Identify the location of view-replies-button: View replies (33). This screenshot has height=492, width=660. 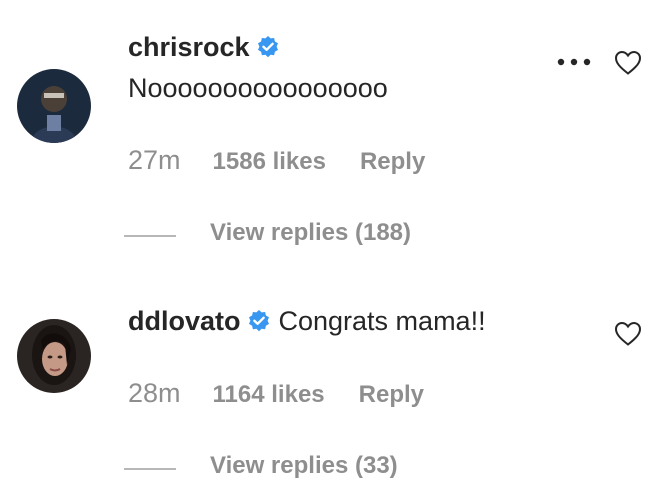
(261, 467).